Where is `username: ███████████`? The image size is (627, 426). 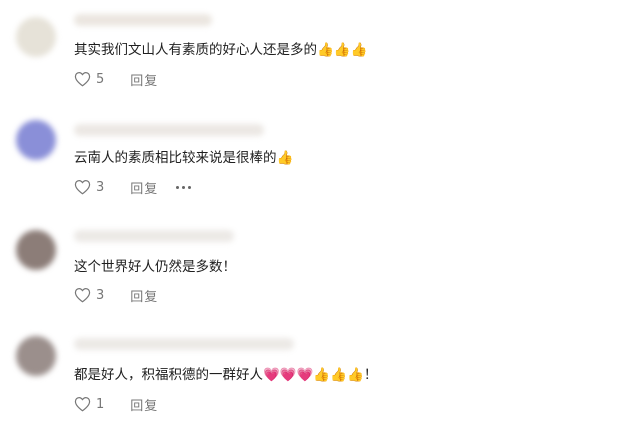
username: ███████████ is located at coordinates (154, 236).